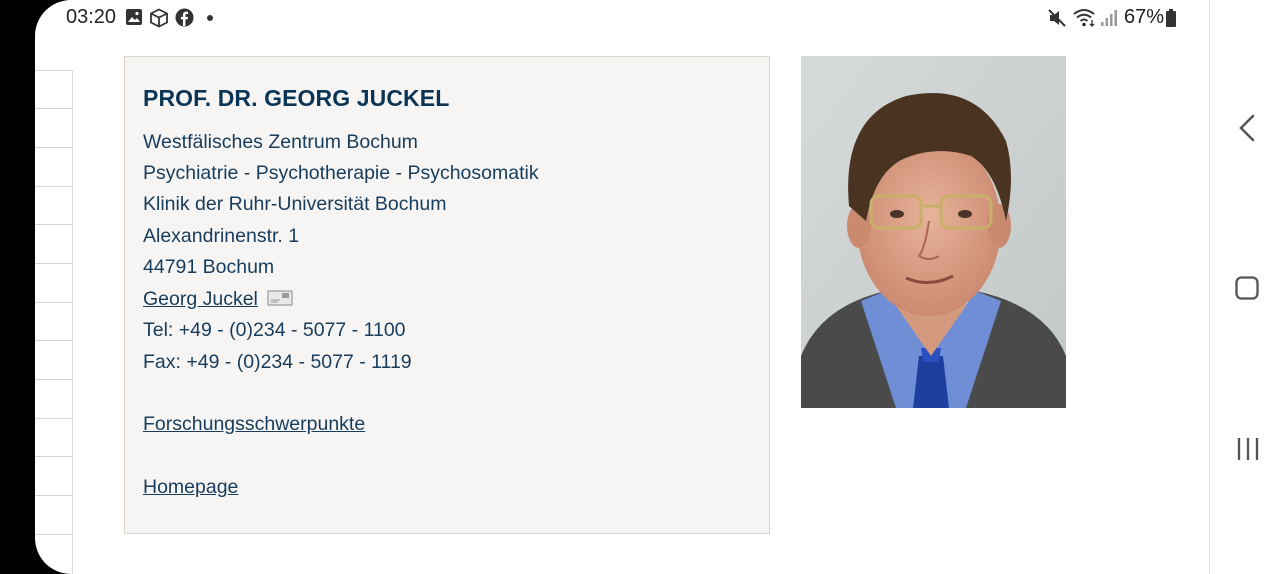 The height and width of the screenshot is (574, 1280). Describe the element at coordinates (91, 17) in the screenshot. I see `status-time: 03:20` at that location.